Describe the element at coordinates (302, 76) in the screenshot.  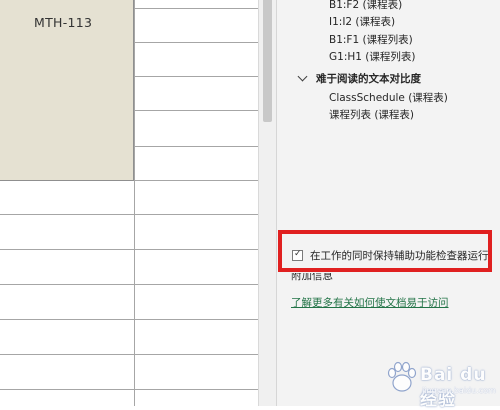
I see `chevron-down-icon` at that location.